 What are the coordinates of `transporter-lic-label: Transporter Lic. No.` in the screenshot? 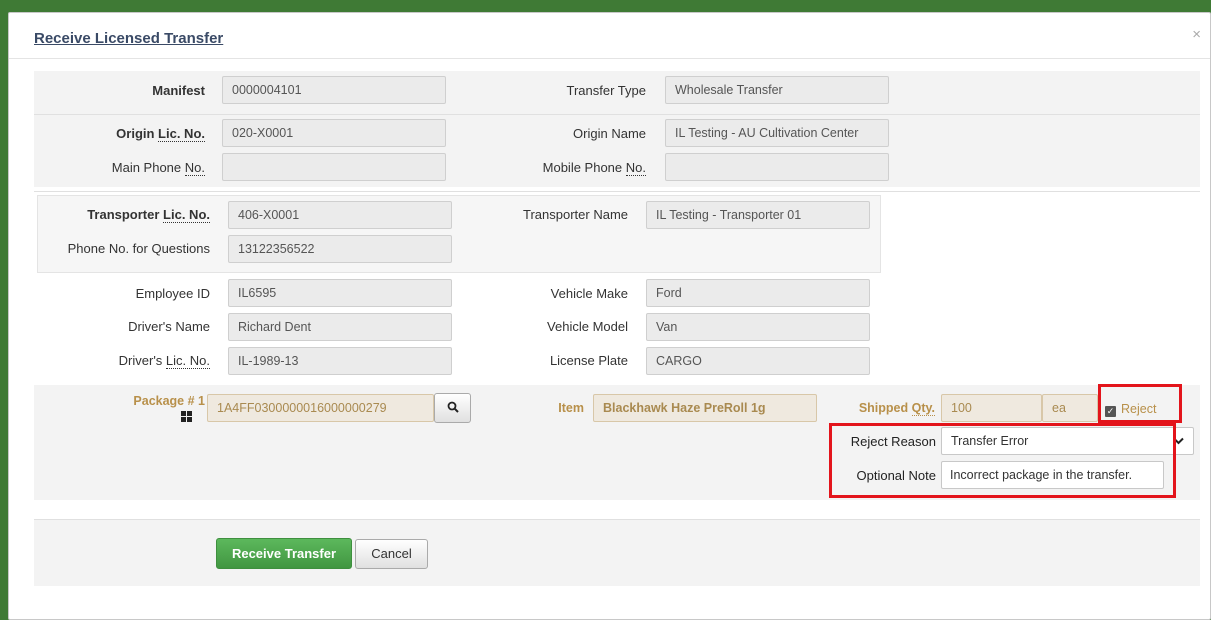 It's located at (148, 215).